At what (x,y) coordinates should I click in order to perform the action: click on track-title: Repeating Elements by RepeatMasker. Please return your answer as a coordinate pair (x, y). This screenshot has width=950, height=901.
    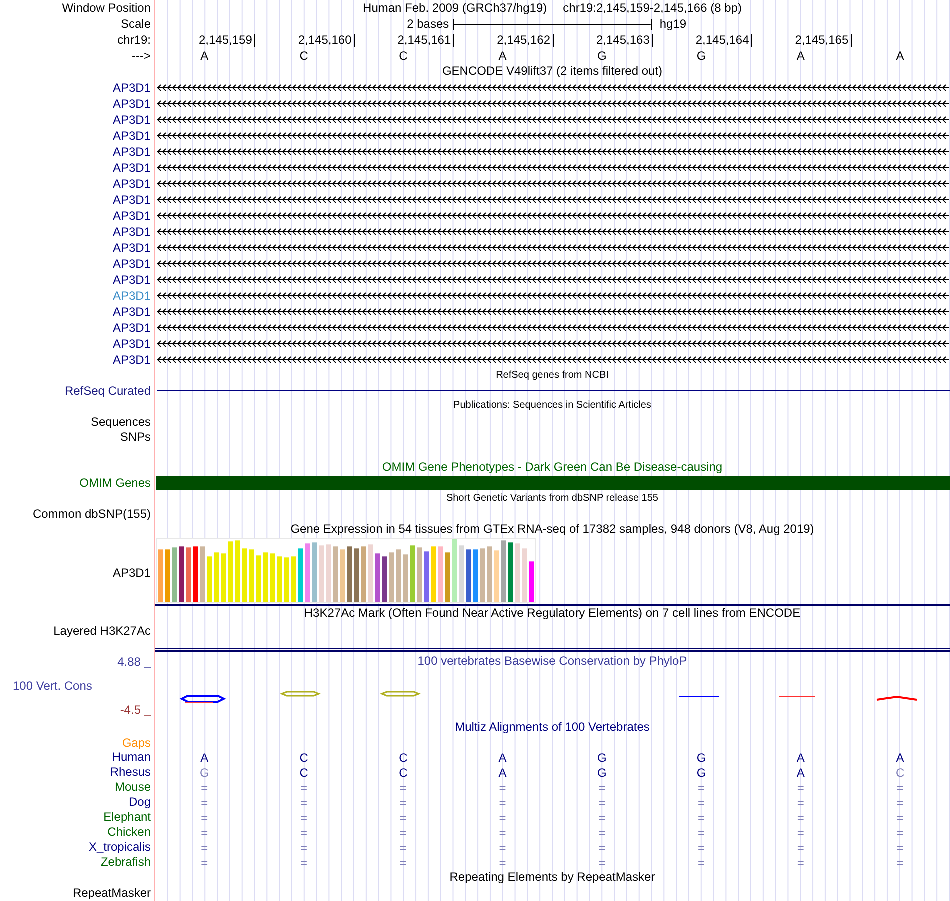
    Looking at the image, I should click on (553, 877).